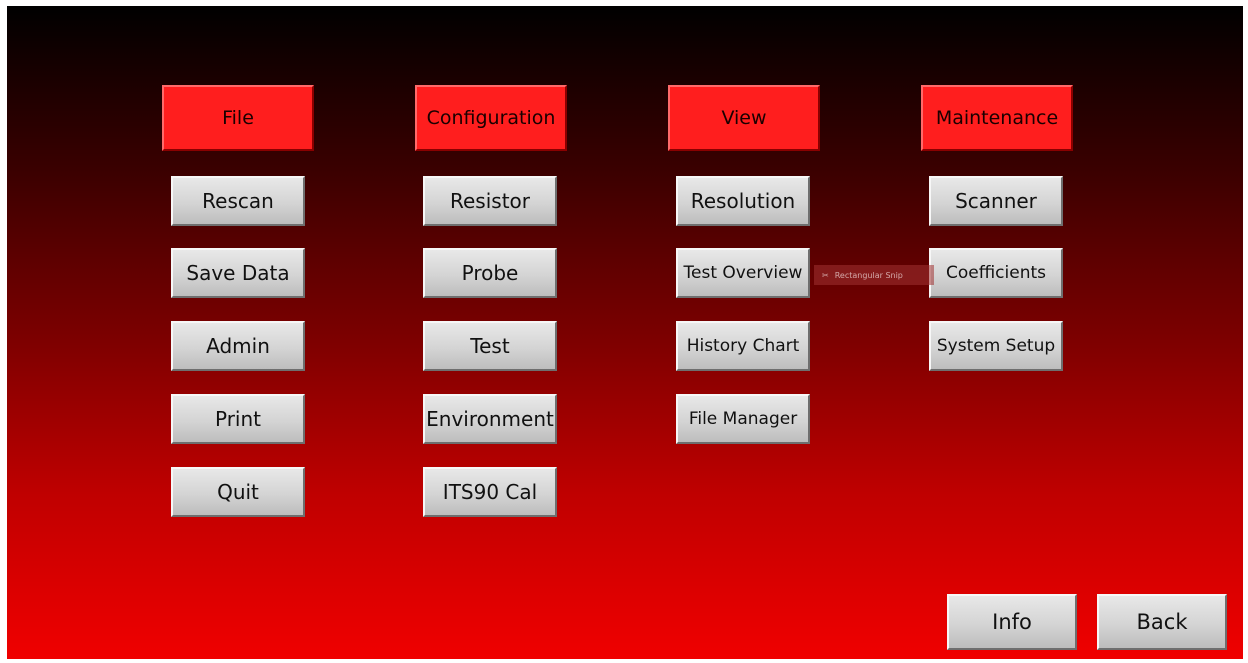 The width and height of the screenshot is (1248, 663). Describe the element at coordinates (743, 346) in the screenshot. I see `history-chart-button: History Chart` at that location.